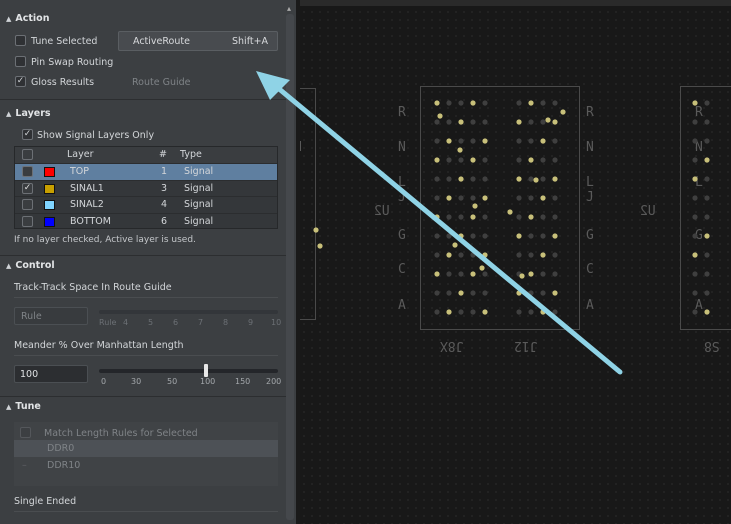  What do you see at coordinates (164, 204) in the screenshot?
I see `layer-number: 4` at bounding box center [164, 204].